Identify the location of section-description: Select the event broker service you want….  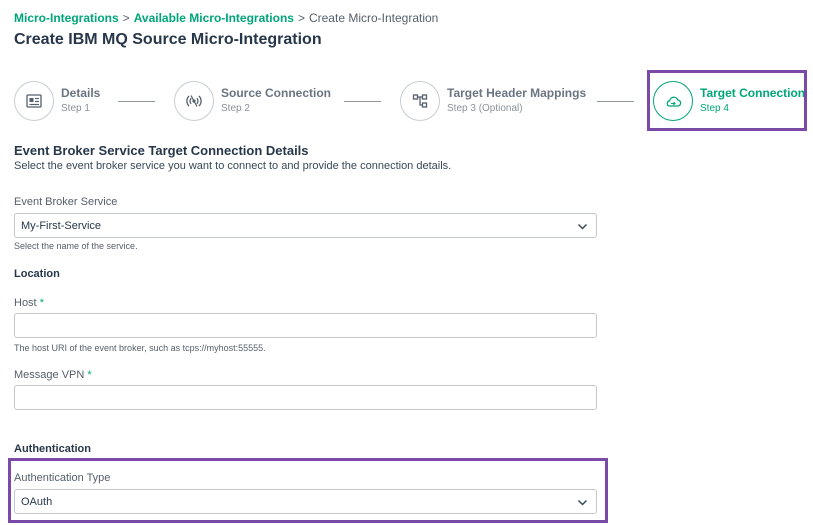
(233, 166).